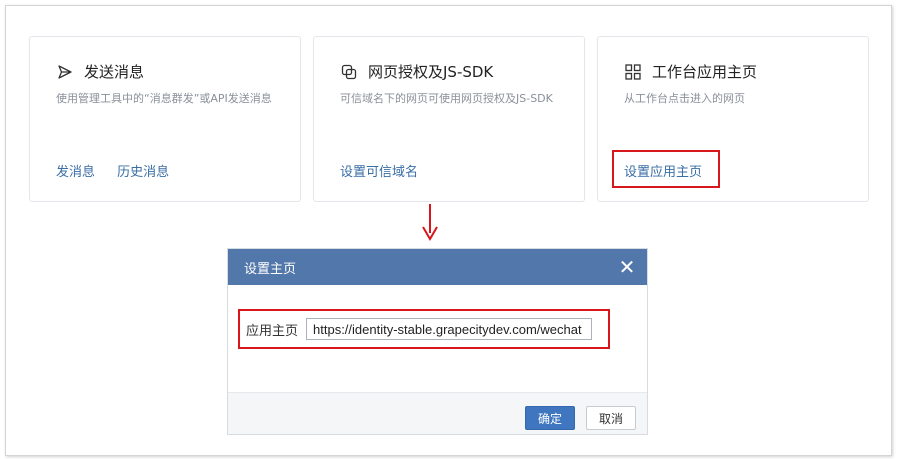 The image size is (897, 459). I want to click on set-app-homepage-link: 设置应用主页, so click(663, 172).